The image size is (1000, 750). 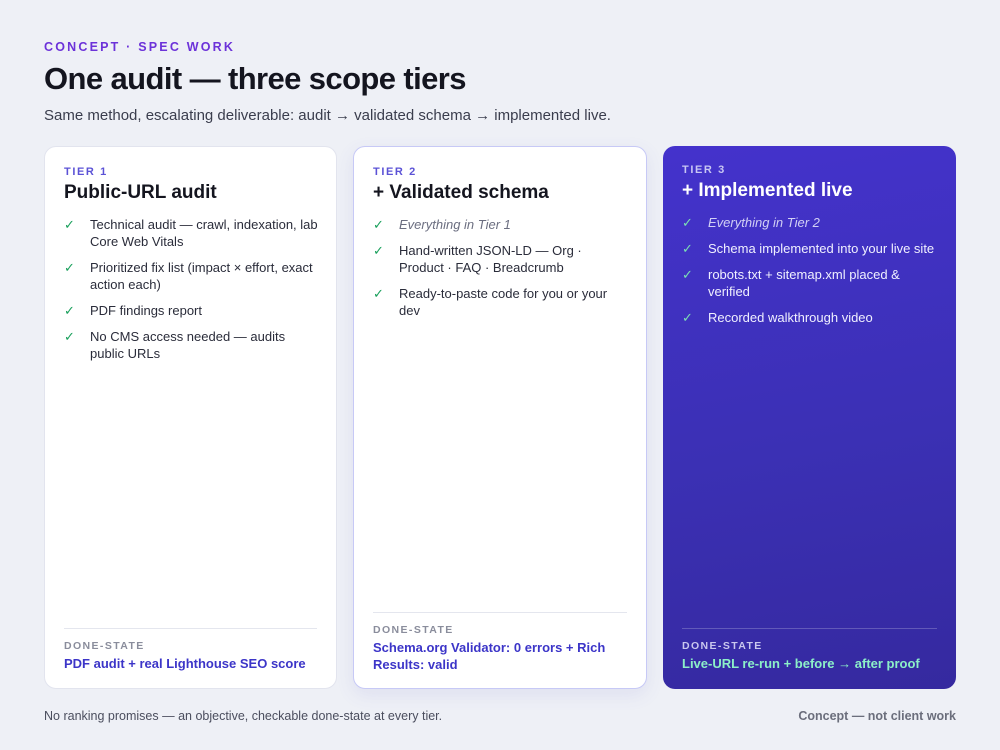 What do you see at coordinates (764, 222) in the screenshot?
I see `feature-text: Everything in Tier 2` at bounding box center [764, 222].